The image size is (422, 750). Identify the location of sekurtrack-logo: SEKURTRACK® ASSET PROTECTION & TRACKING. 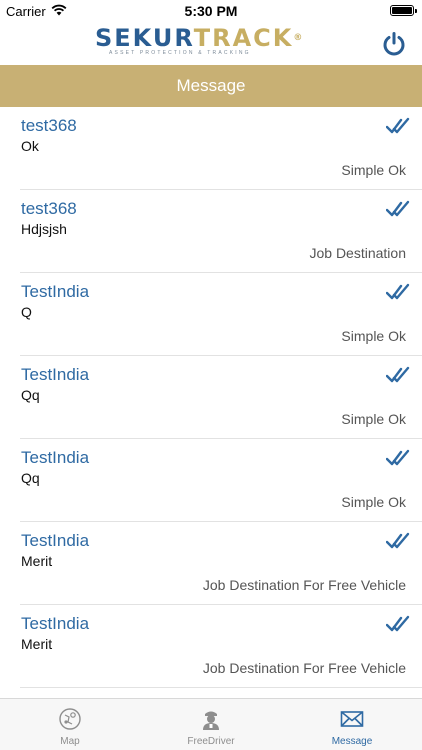
(211, 41).